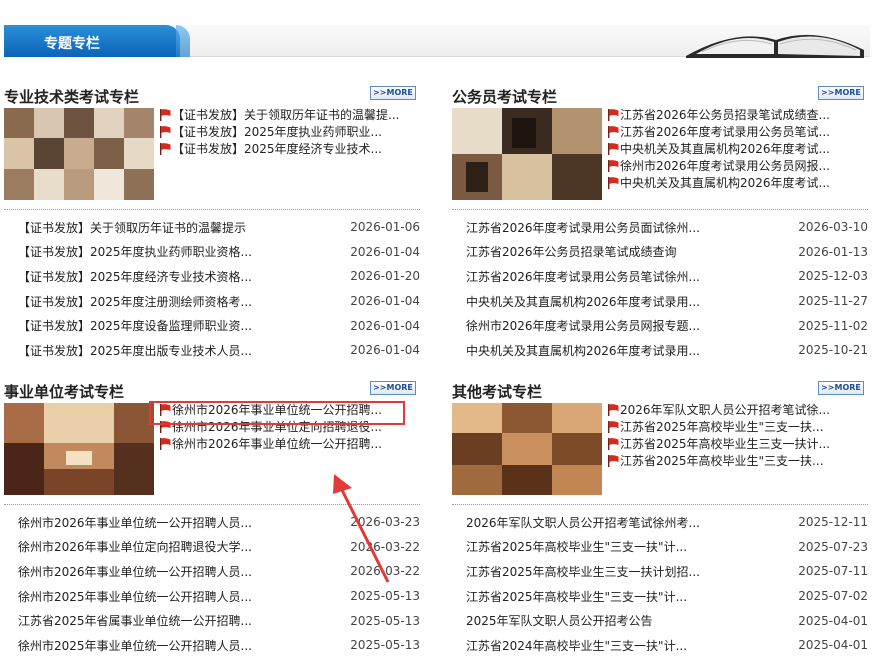  I want to click on list-item: 徐州市2026年事业单位统一公开招聘人员... 2026-03-23, so click(219, 522).